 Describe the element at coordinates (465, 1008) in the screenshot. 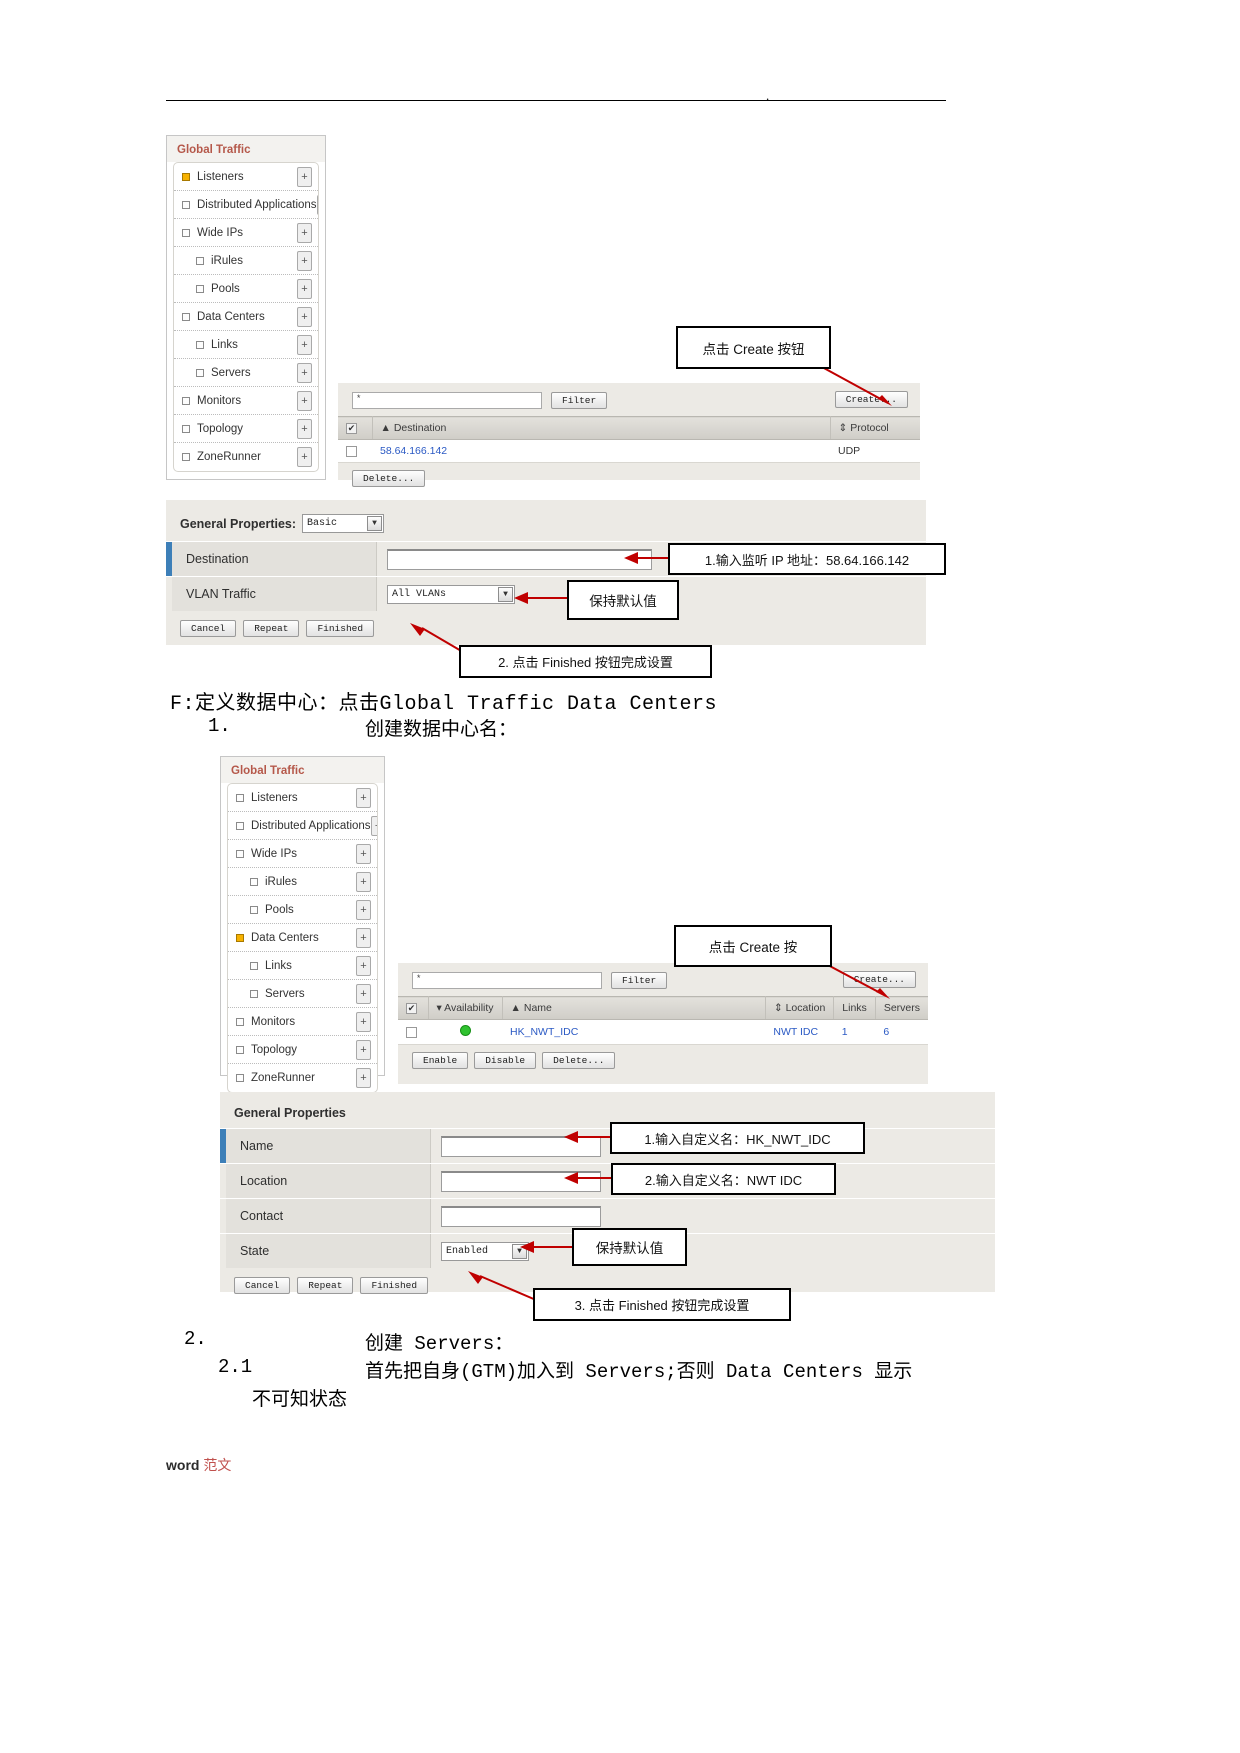

I see `datacenters-column-availability: ▾ Availability` at that location.